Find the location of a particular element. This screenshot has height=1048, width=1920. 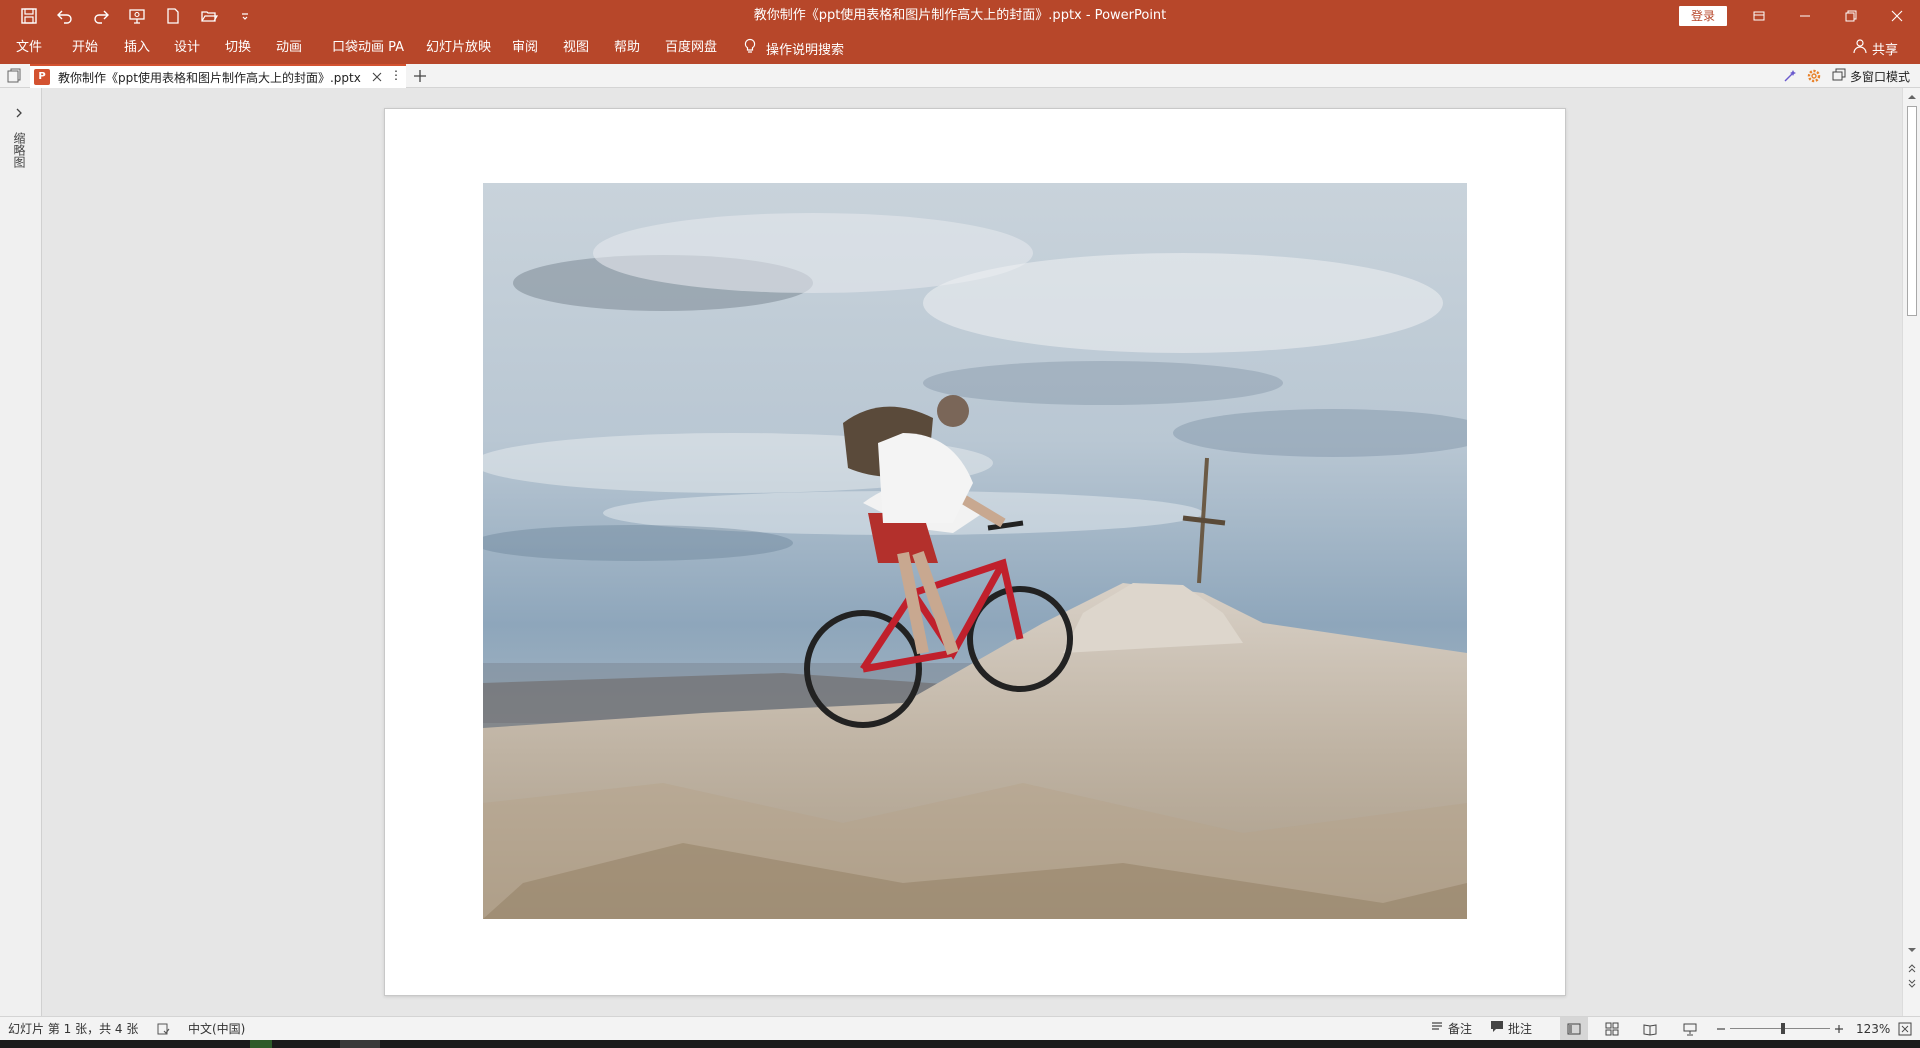

share-button: 共享 is located at coordinates (1875, 48).